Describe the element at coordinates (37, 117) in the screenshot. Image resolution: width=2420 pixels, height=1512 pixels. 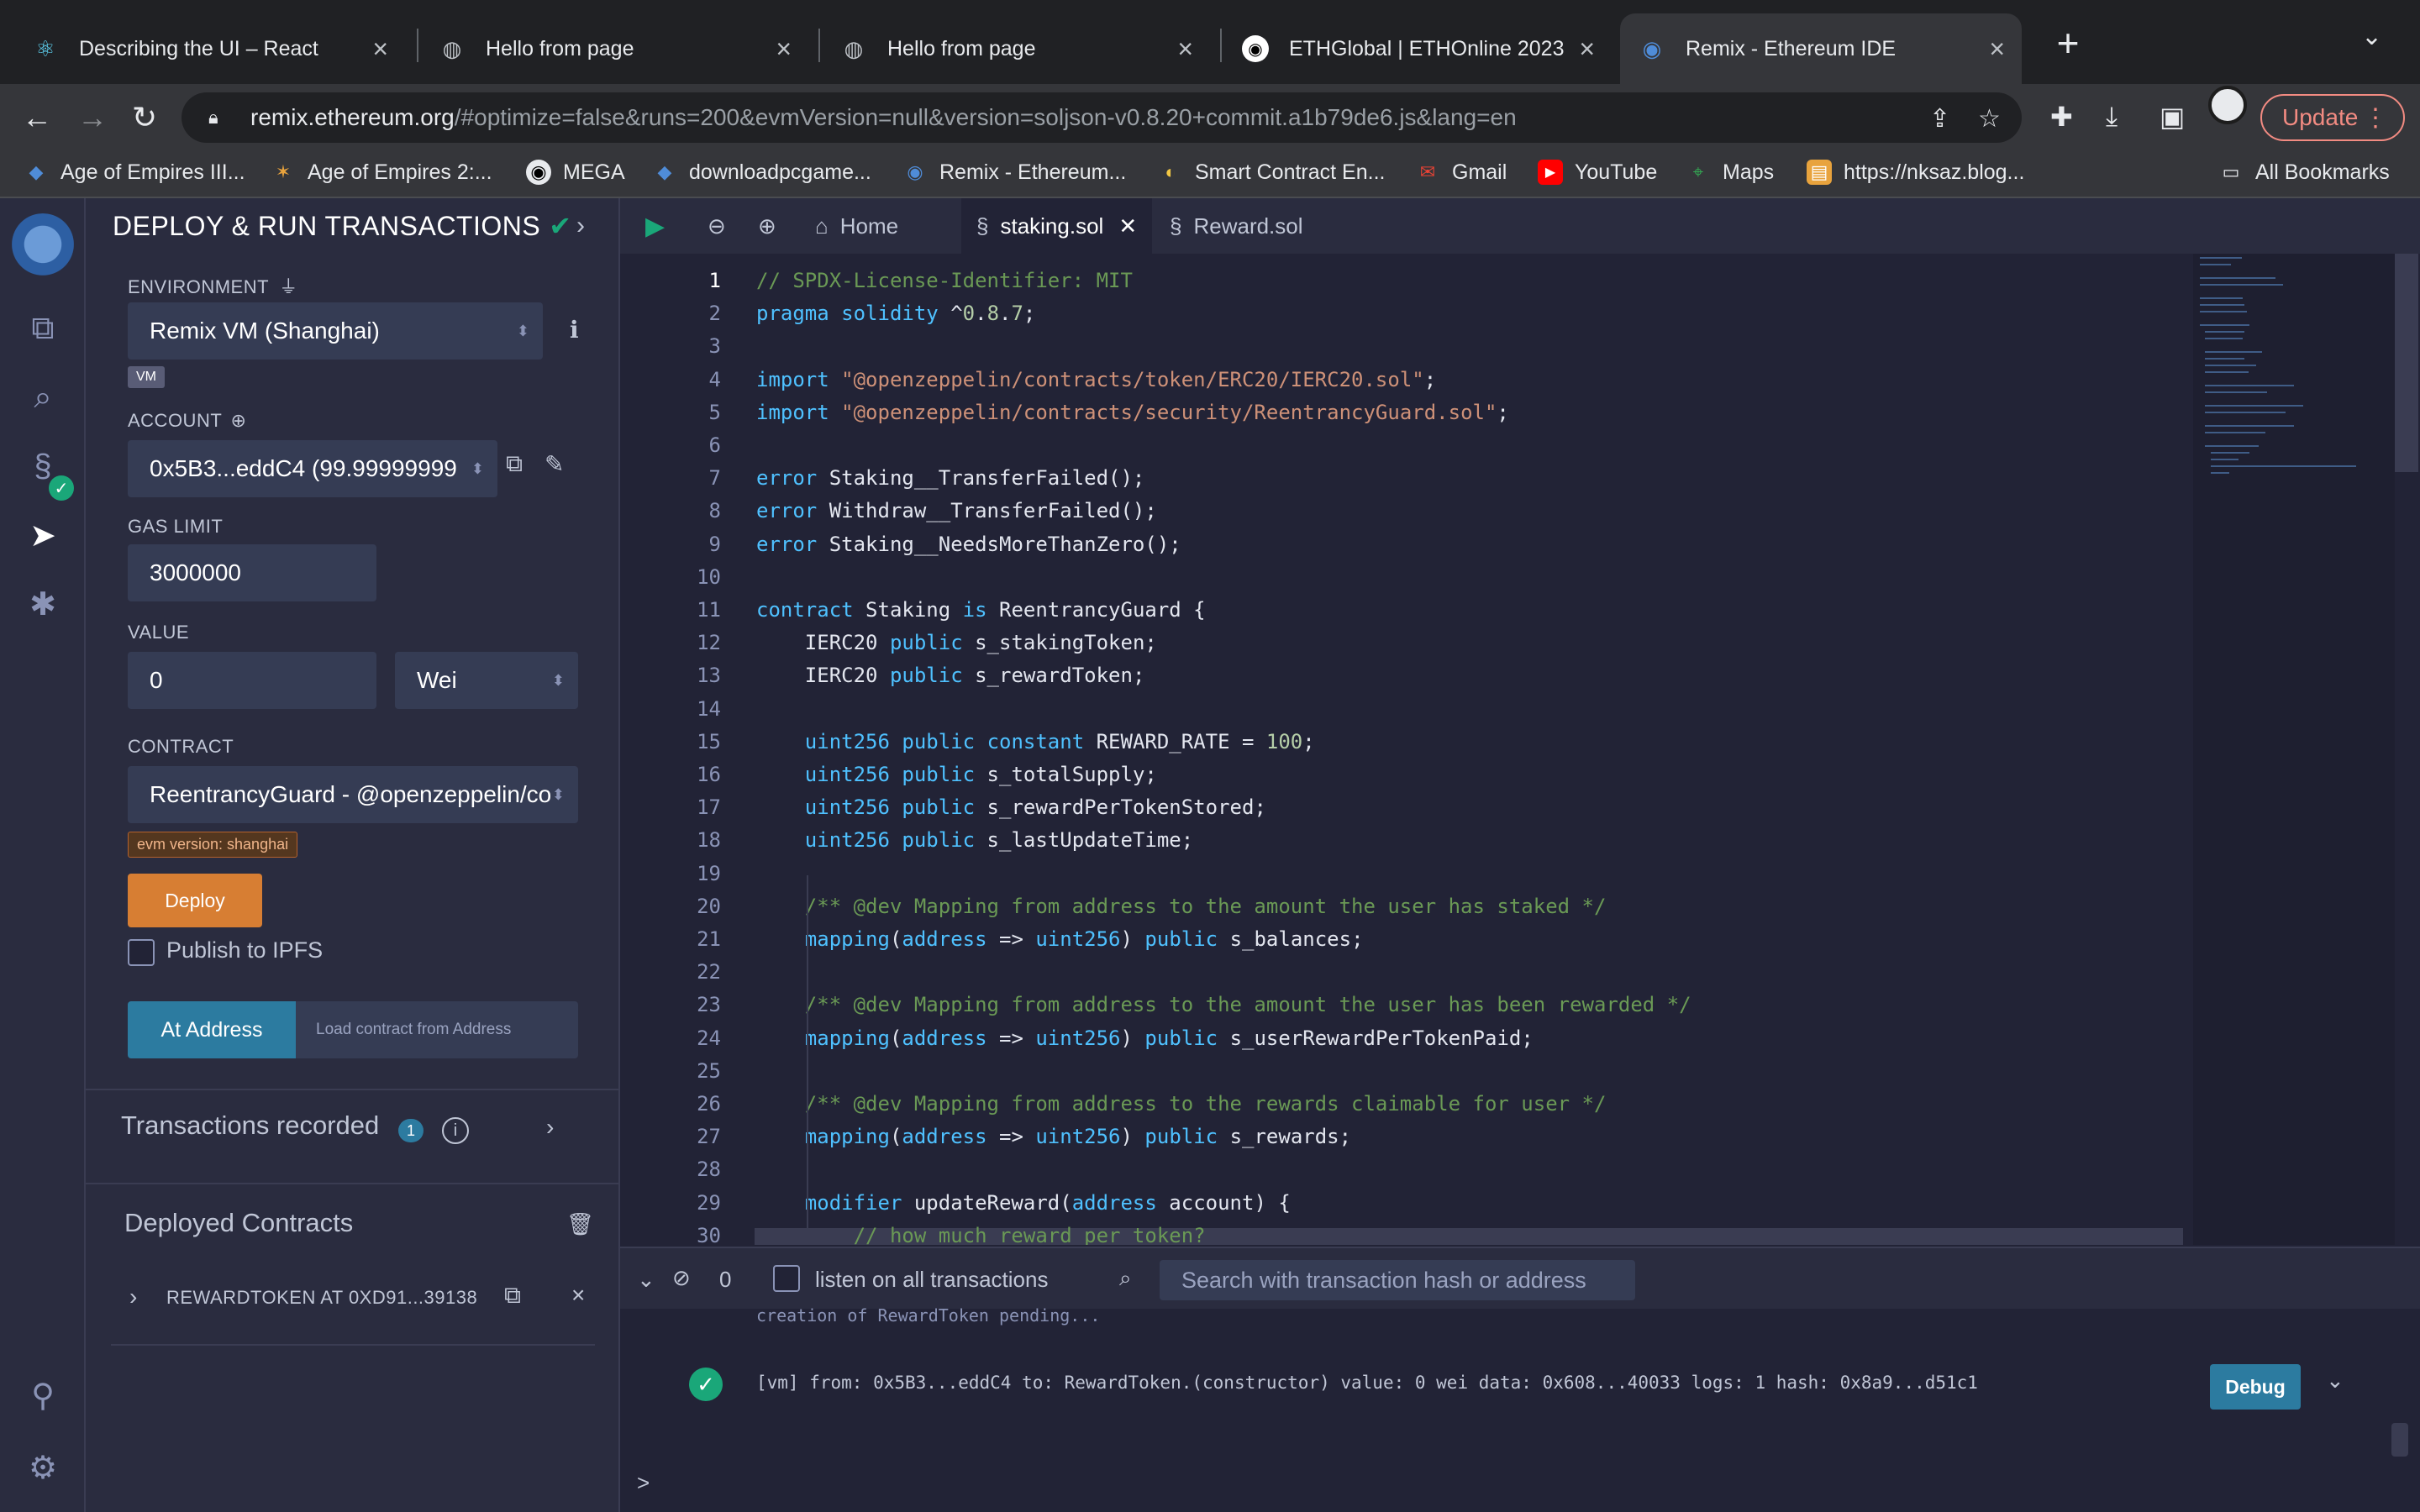
I see `back-icon: ←` at that location.